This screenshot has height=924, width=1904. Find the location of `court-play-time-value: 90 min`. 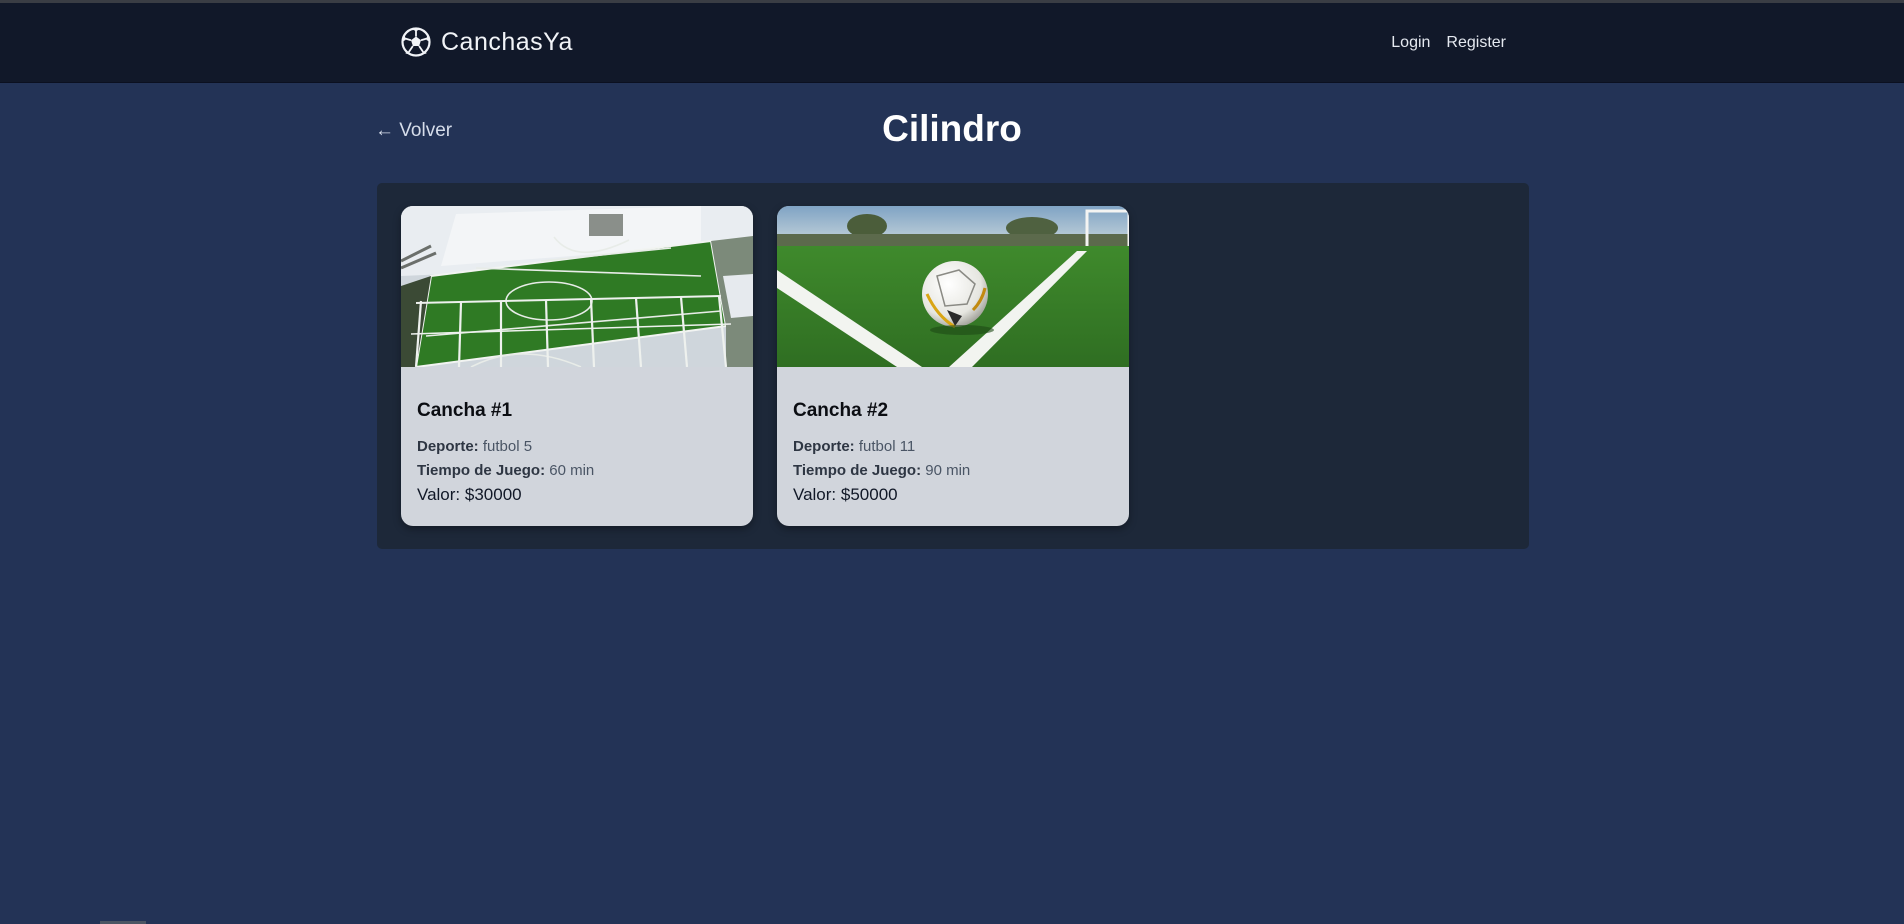

court-play-time-value: 90 min is located at coordinates (948, 470).